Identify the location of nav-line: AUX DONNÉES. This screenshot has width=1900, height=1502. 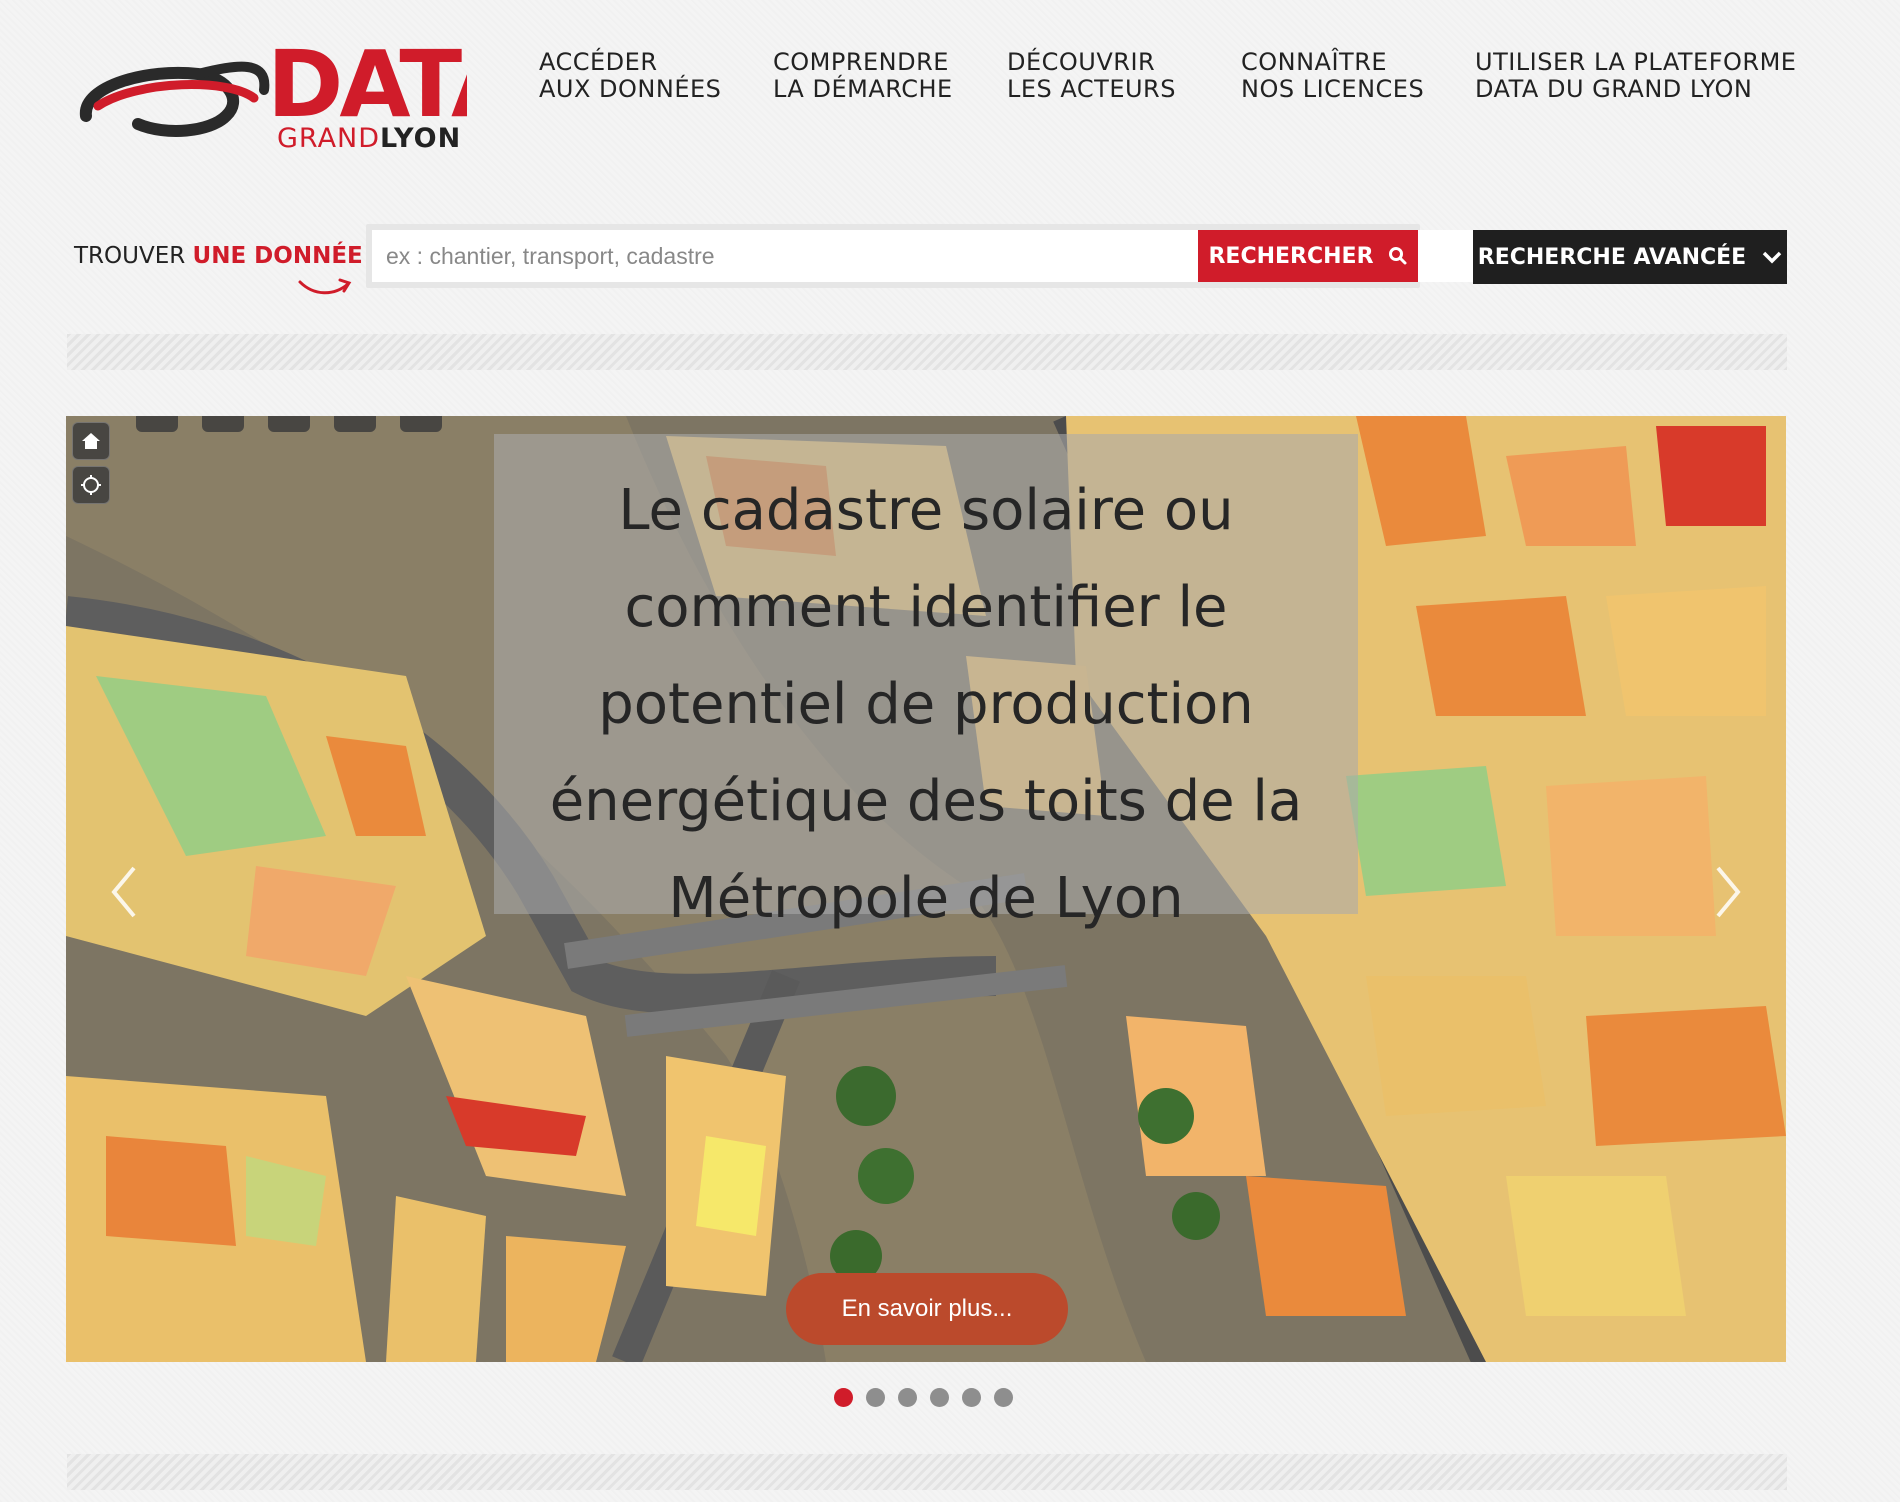
(630, 89).